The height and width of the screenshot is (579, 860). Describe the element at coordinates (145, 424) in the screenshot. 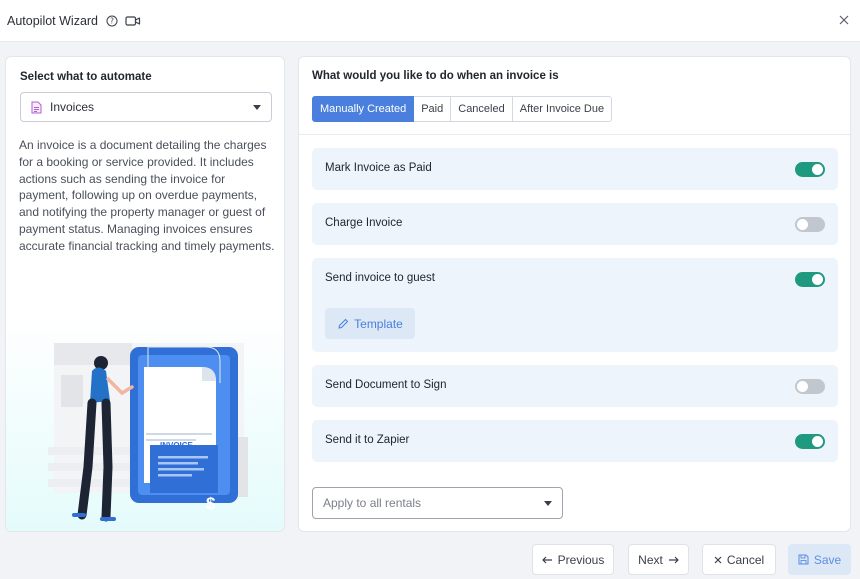

I see `invoice-illustration: INVOICE $` at that location.